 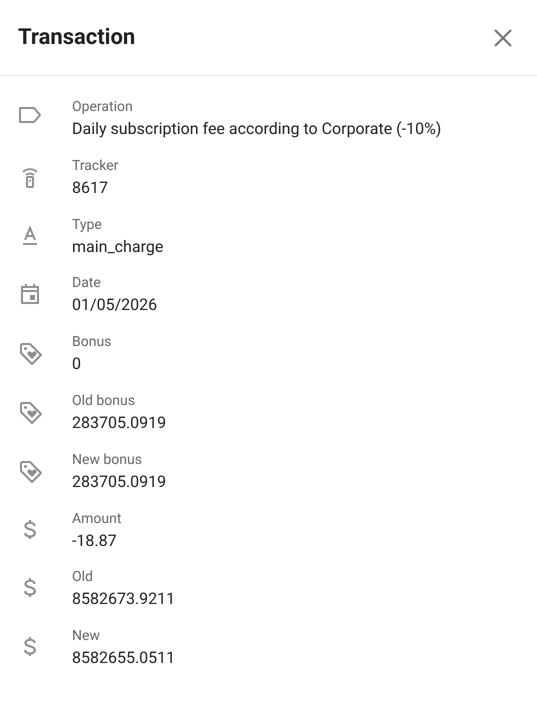 I want to click on field-label: Operation, so click(x=103, y=107).